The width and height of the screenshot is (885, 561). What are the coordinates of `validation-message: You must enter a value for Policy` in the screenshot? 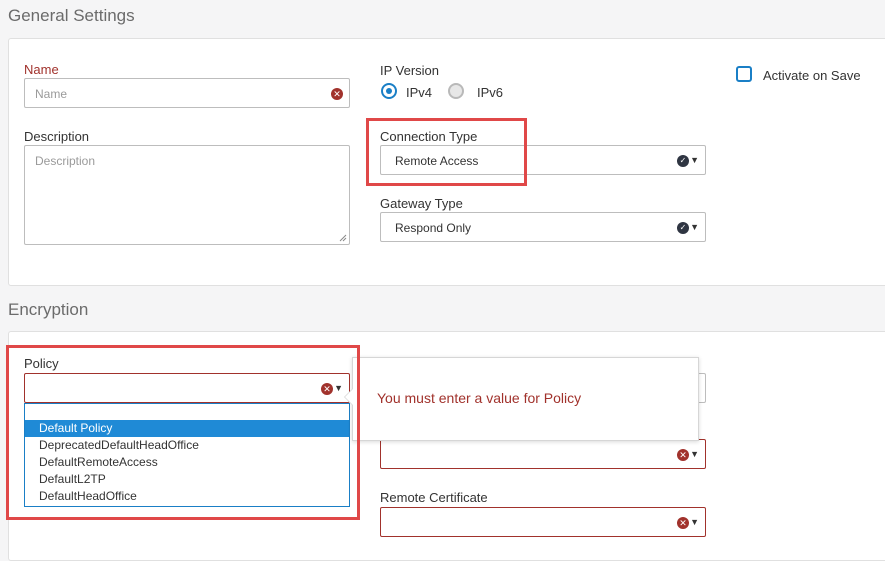 It's located at (479, 398).